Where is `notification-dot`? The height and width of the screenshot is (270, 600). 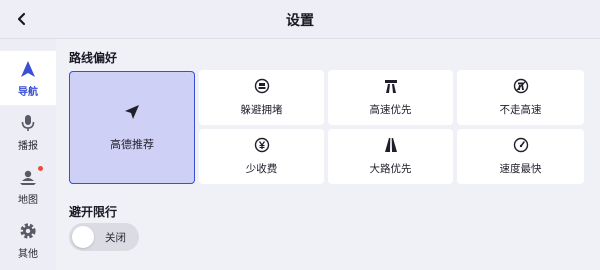
notification-dot is located at coordinates (40, 168).